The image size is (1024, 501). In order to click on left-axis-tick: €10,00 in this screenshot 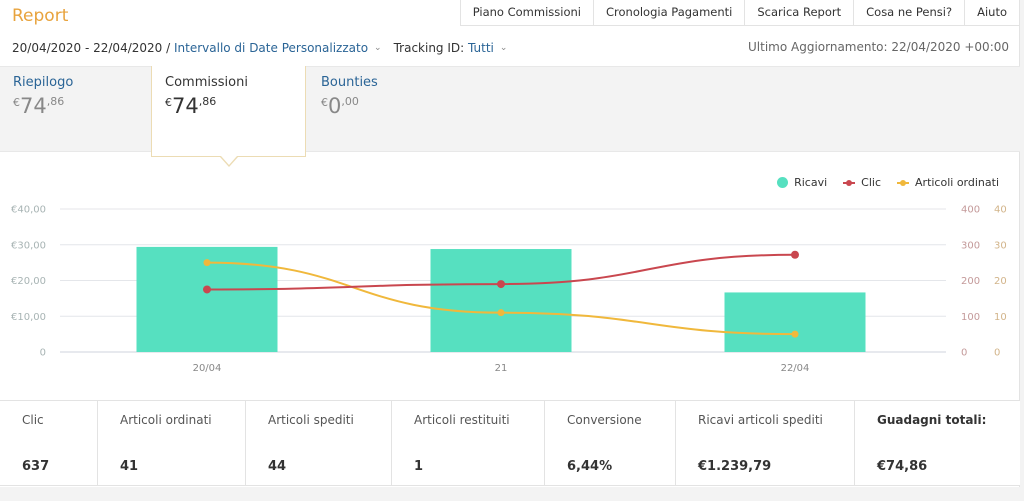, I will do `click(28, 317)`.